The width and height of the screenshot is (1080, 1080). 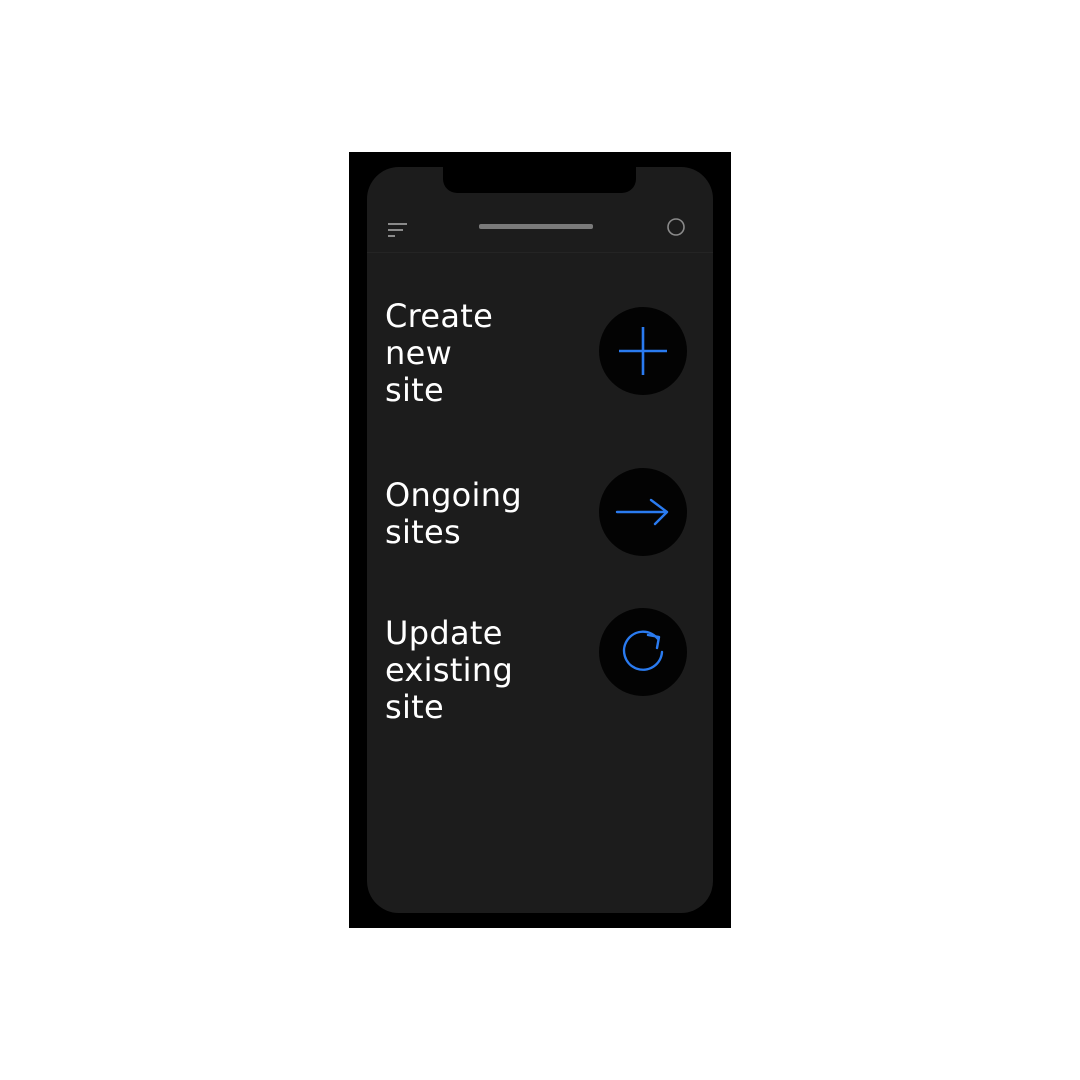 I want to click on plus-icon, so click(x=643, y=351).